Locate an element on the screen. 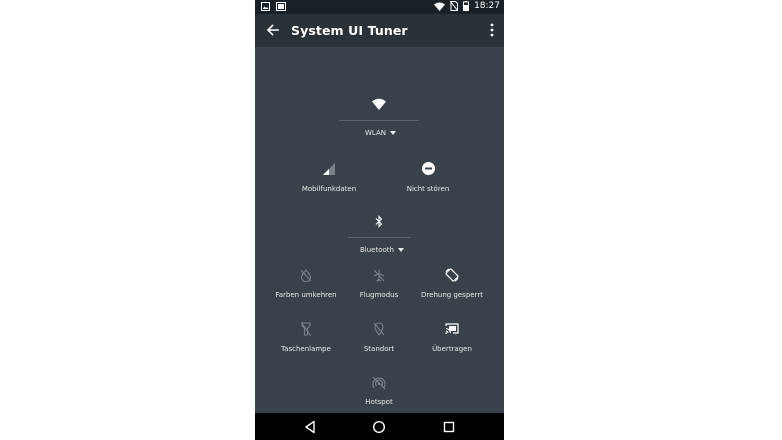 The width and height of the screenshot is (782, 440). hotspot-icon is located at coordinates (379, 383).